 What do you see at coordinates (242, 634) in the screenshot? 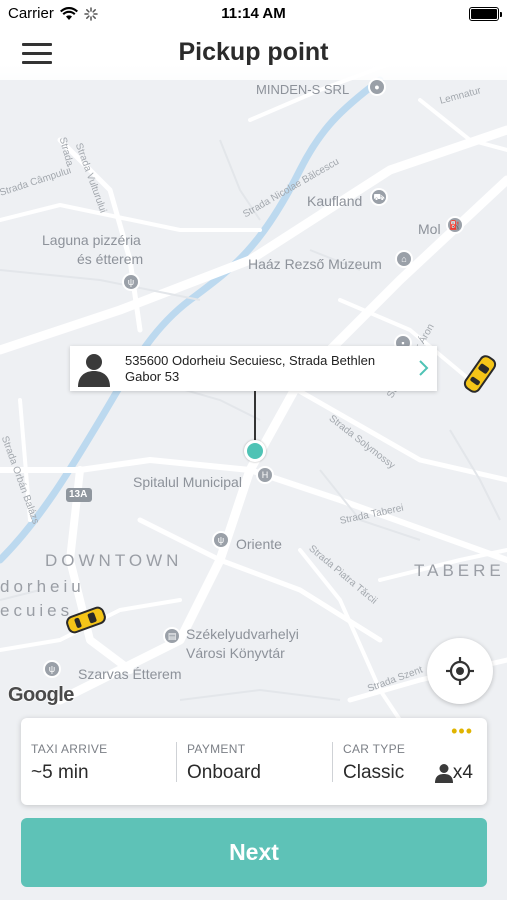
I see `map-label-konyvtar-1: Székelyudvarhelyi` at bounding box center [242, 634].